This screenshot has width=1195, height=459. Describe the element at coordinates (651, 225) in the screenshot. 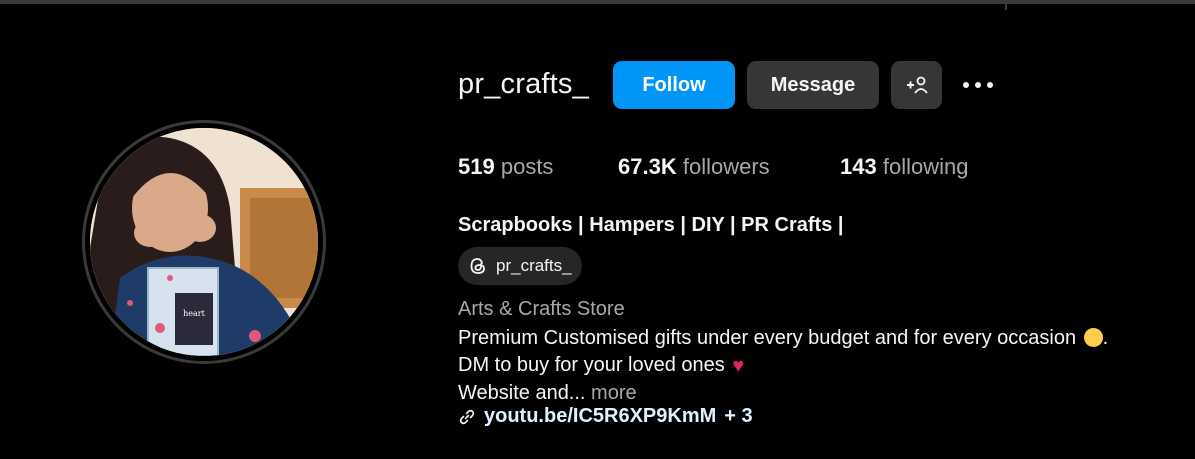

I see `profile-full-name: Scrapbooks | Hampers | DIY | PR Crafts |` at that location.